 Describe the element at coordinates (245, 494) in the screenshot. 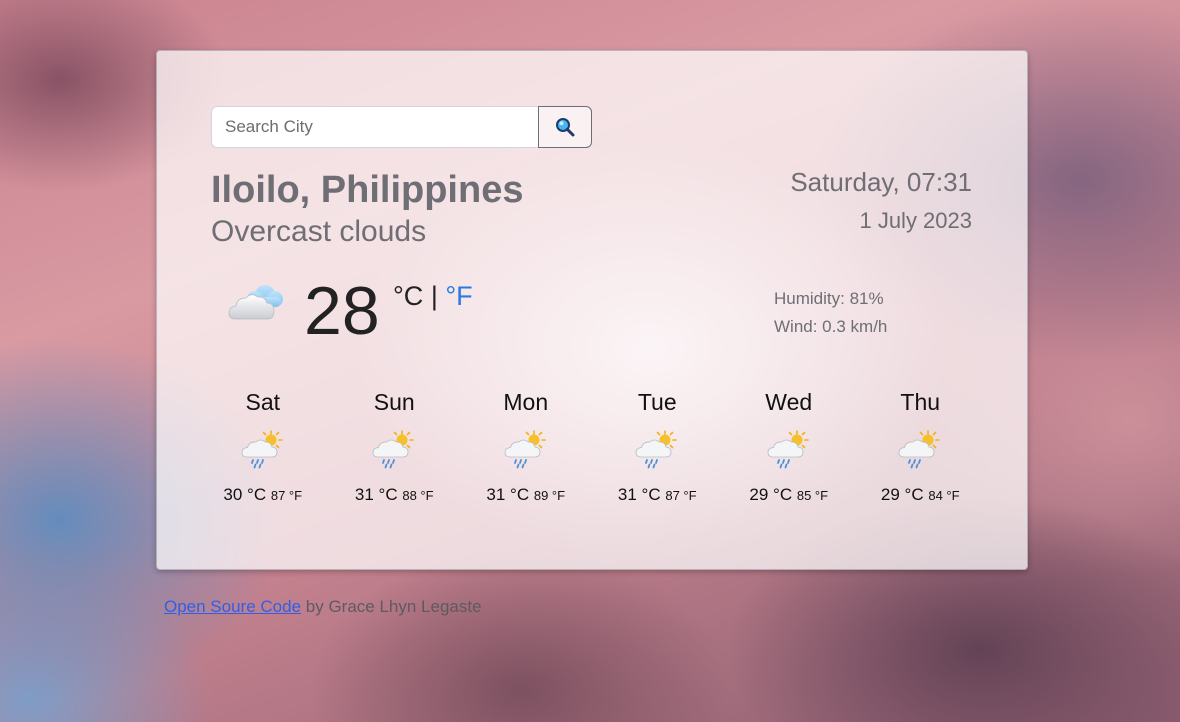

I see `forecast-temp-c: 30 °C` at that location.